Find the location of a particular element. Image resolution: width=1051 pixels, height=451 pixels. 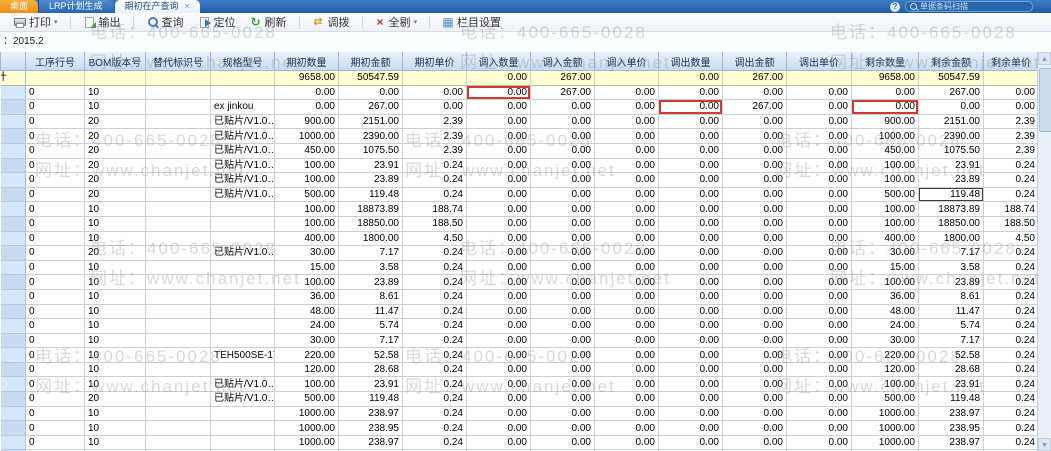

column-header: 调出数量 is located at coordinates (690, 61).